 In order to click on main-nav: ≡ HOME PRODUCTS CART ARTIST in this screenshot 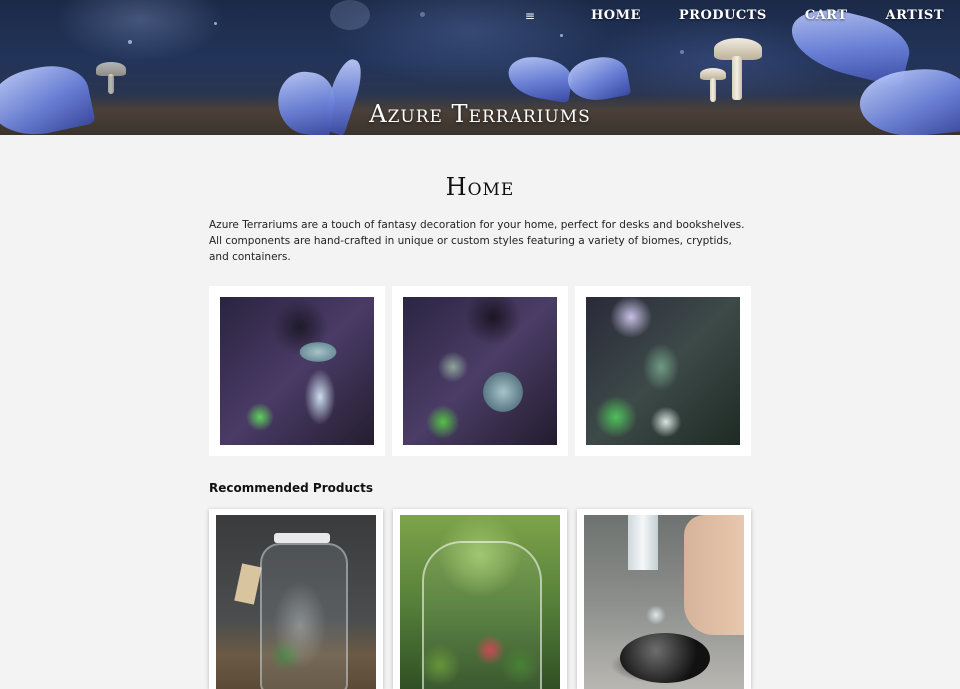, I will do `click(734, 15)`.